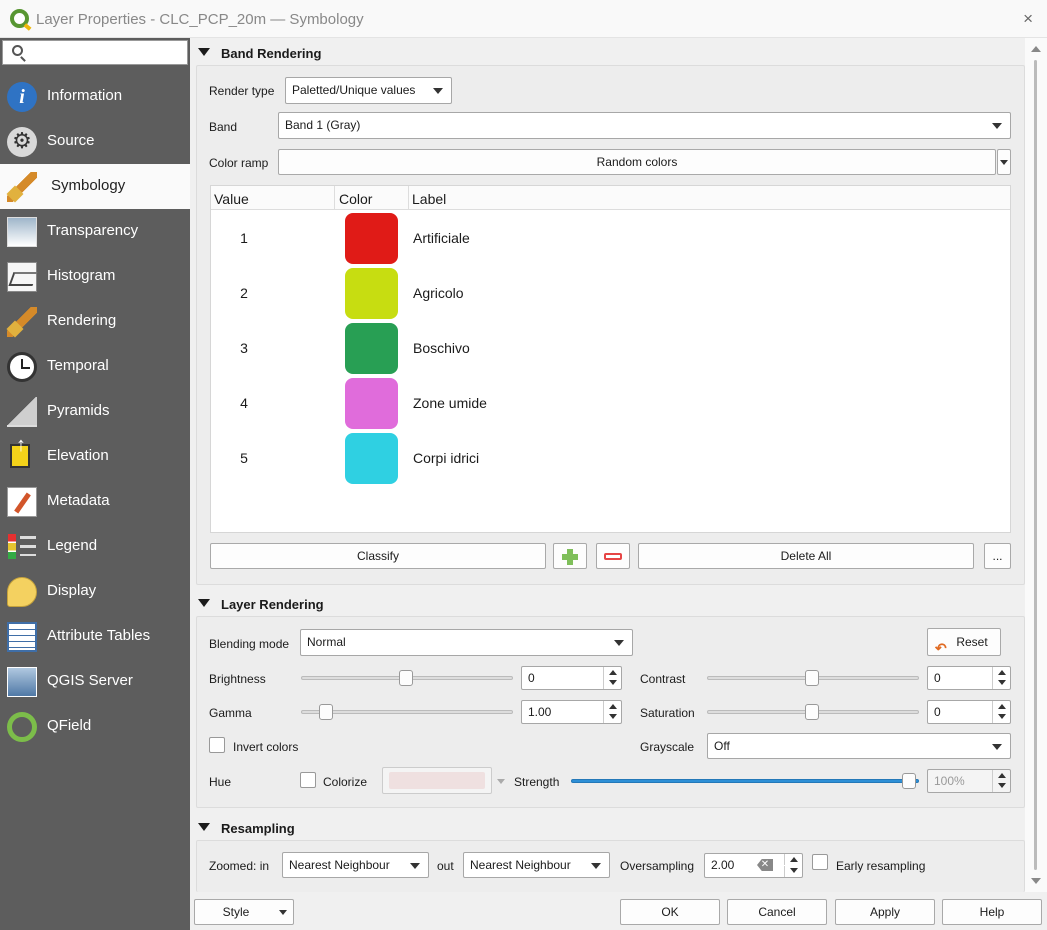  What do you see at coordinates (355, 865) in the screenshot?
I see `zoomed-in-select: Nearest Neighbour` at bounding box center [355, 865].